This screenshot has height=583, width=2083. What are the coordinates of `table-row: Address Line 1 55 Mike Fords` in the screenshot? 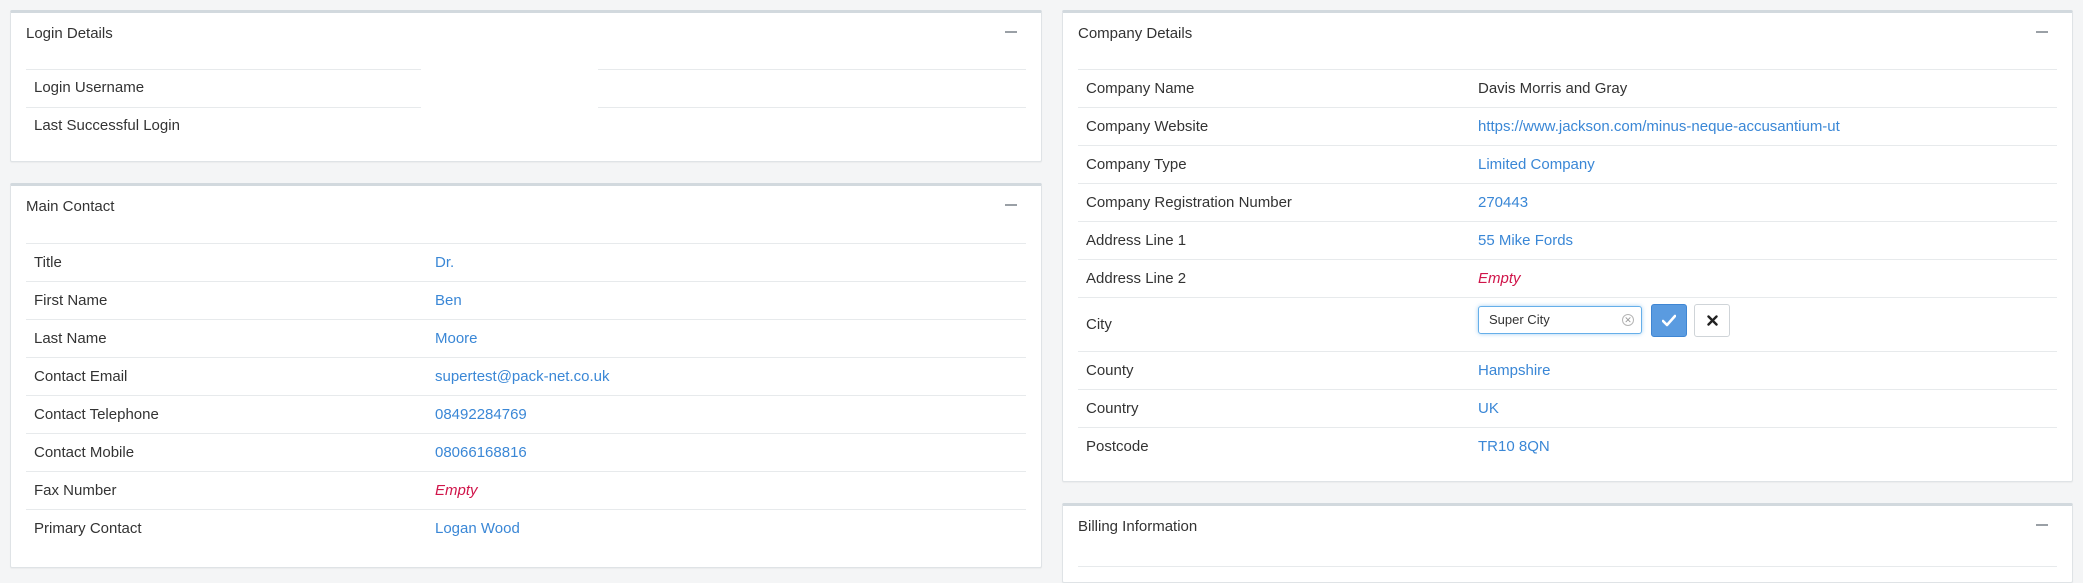 It's located at (1567, 240).